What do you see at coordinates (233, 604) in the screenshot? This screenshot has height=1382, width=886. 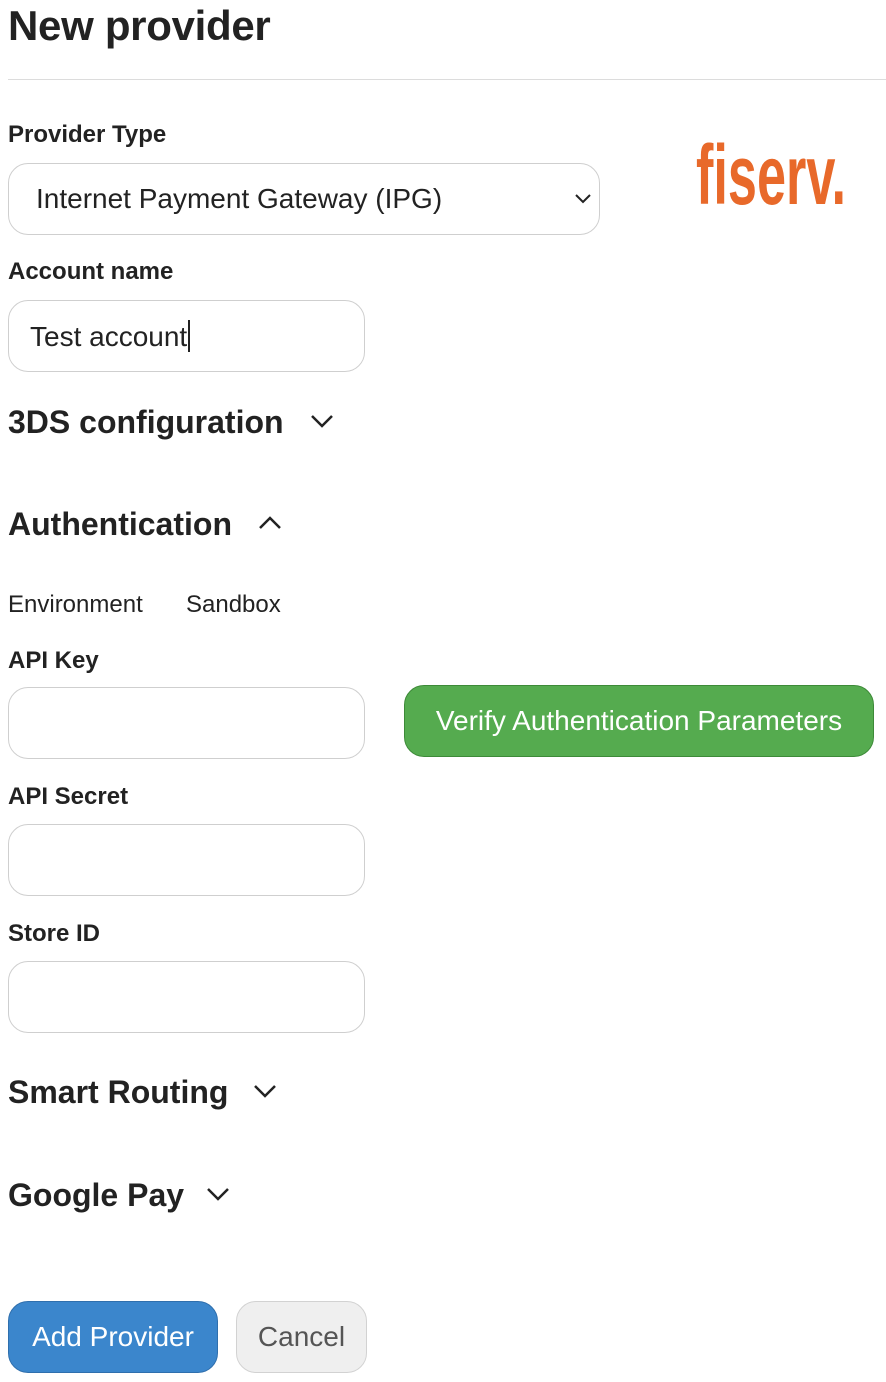 I see `environment-value: Sandbox` at bounding box center [233, 604].